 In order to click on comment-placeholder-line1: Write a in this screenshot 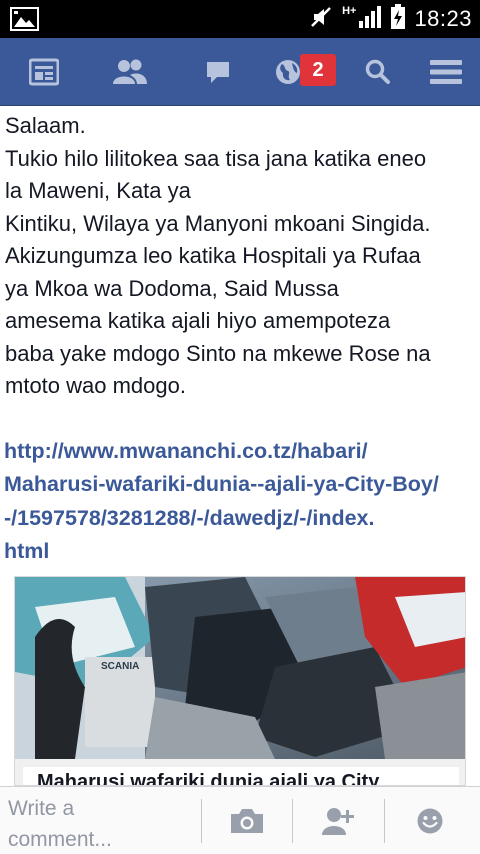, I will do `click(41, 808)`.